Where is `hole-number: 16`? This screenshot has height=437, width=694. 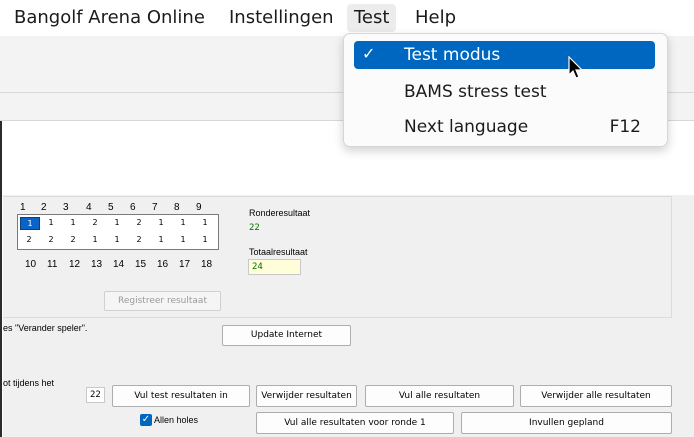
hole-number: 16 is located at coordinates (163, 264).